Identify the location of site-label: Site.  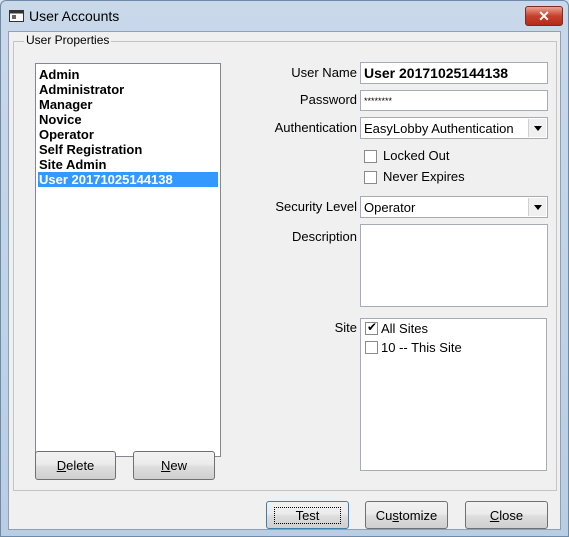
(345, 327).